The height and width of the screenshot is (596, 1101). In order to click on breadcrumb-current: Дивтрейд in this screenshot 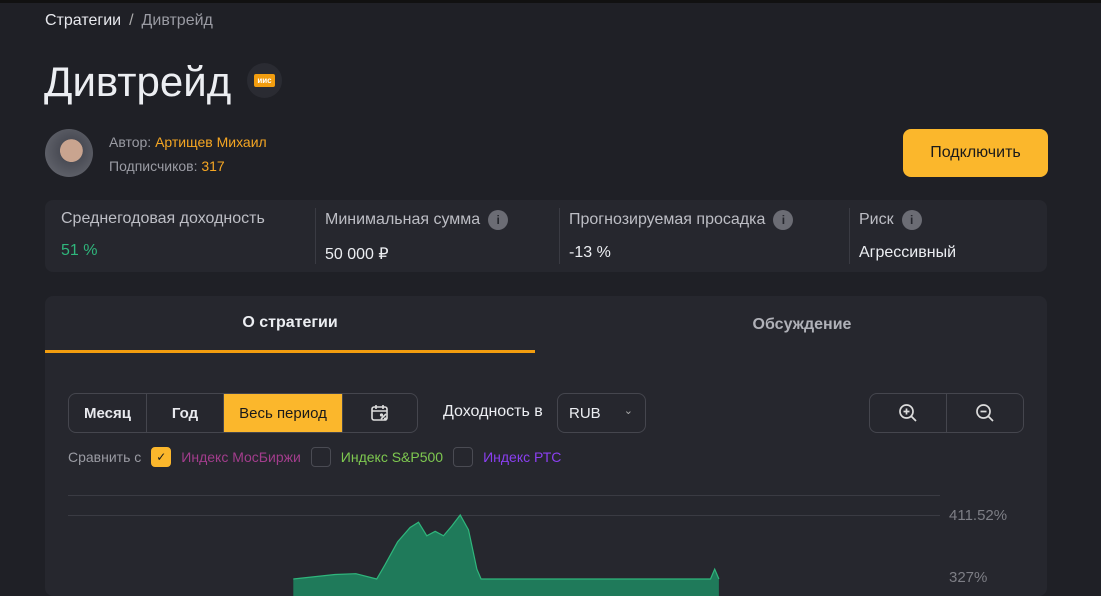, I will do `click(177, 20)`.